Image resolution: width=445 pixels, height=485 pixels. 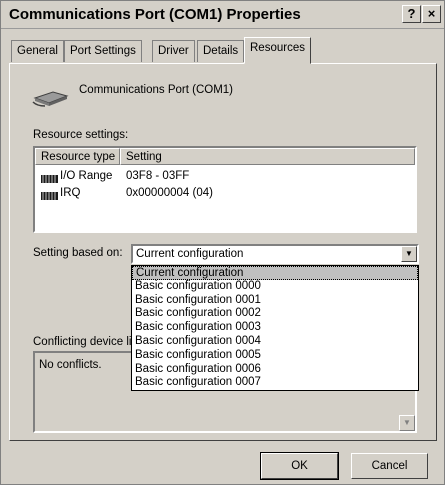 What do you see at coordinates (77, 156) in the screenshot?
I see `column-header-resource-type: Resource type` at bounding box center [77, 156].